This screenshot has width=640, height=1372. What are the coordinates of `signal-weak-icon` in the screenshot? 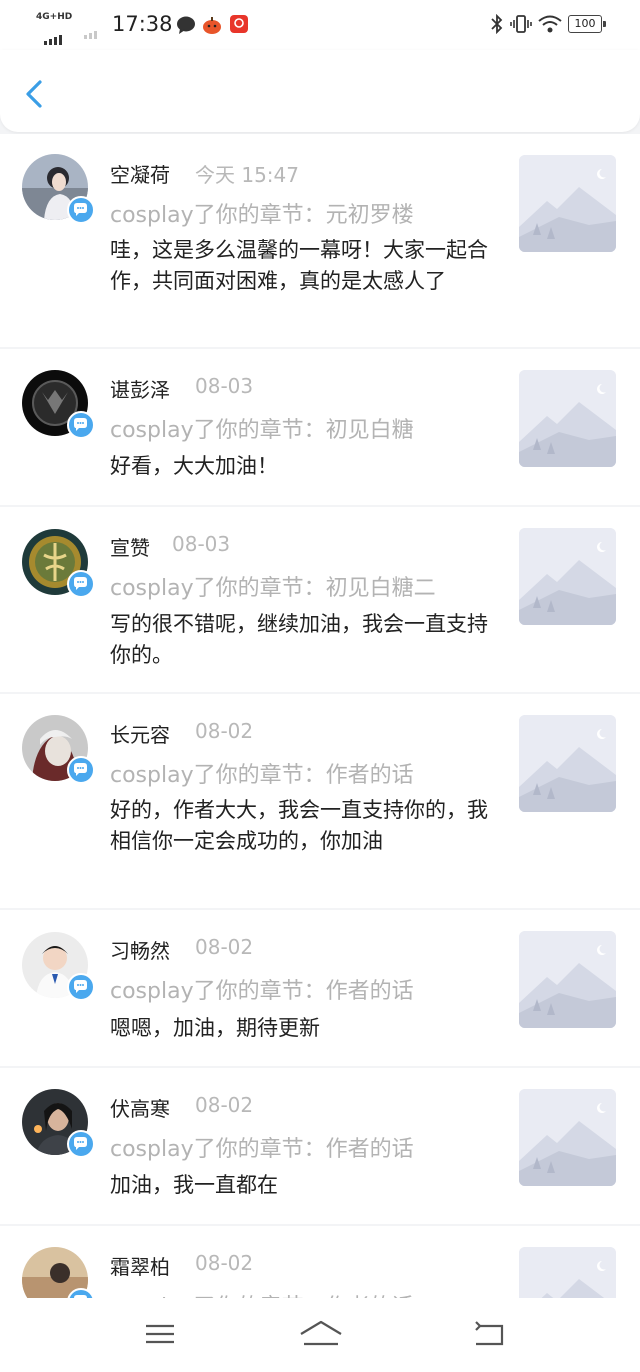 It's located at (91, 29).